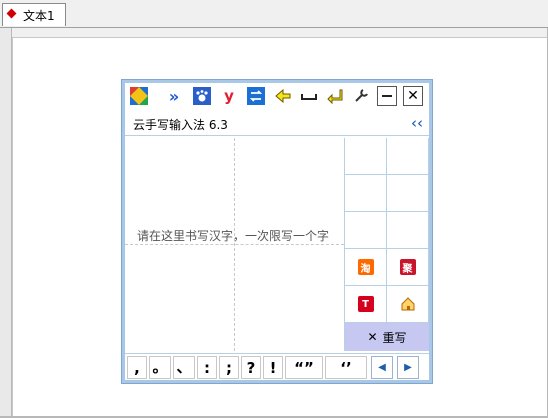 The width and height of the screenshot is (548, 418). What do you see at coordinates (251, 367) in the screenshot?
I see `punct-key: ?` at bounding box center [251, 367].